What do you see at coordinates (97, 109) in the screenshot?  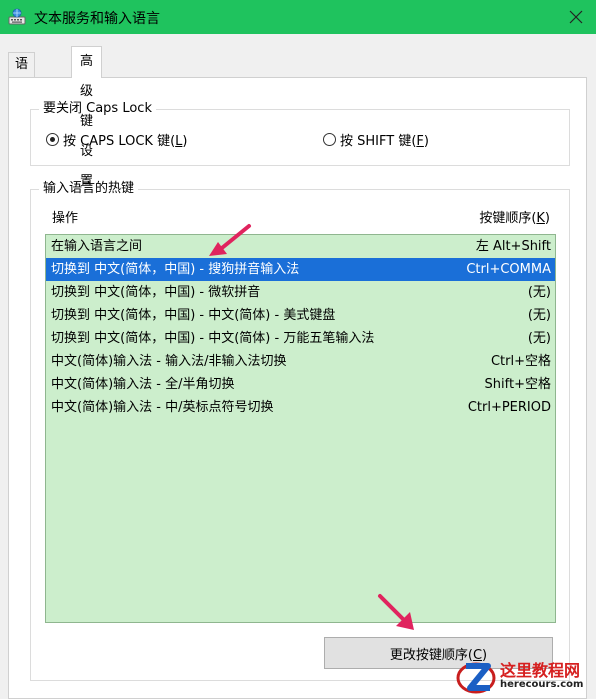 I see `caps-lock-legend: 要关闭 Caps Lock` at bounding box center [97, 109].